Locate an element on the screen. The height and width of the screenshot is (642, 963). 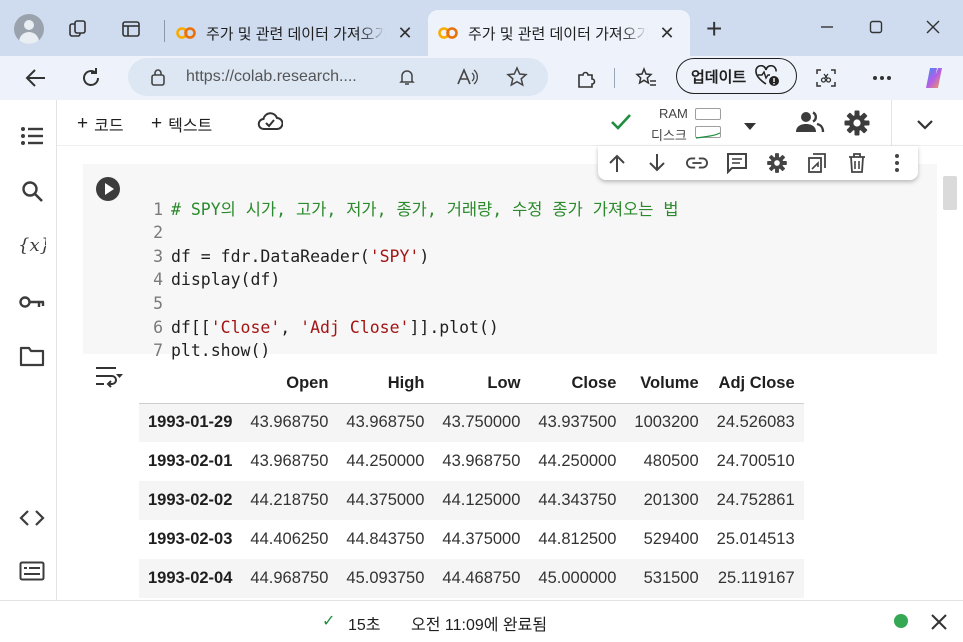
variables-icon: {x} is located at coordinates (32, 245).